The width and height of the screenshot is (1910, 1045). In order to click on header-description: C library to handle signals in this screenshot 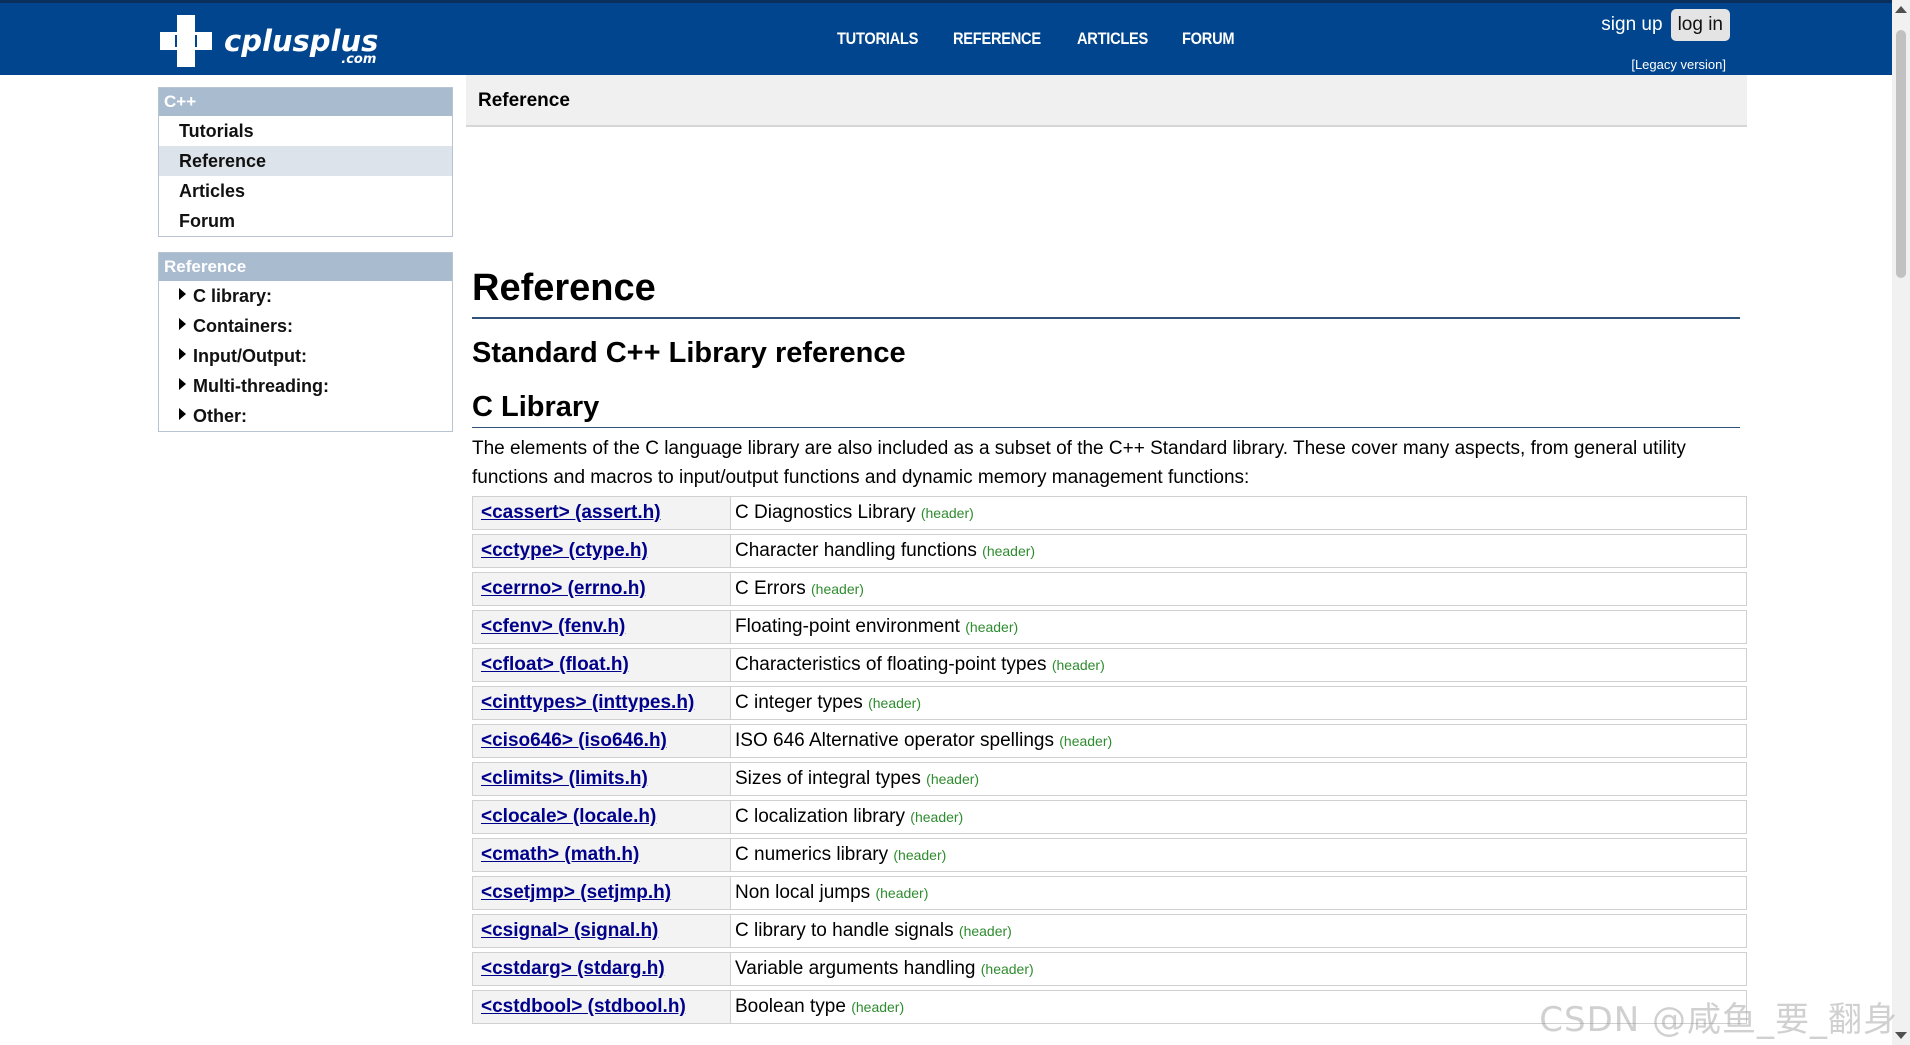, I will do `click(844, 930)`.